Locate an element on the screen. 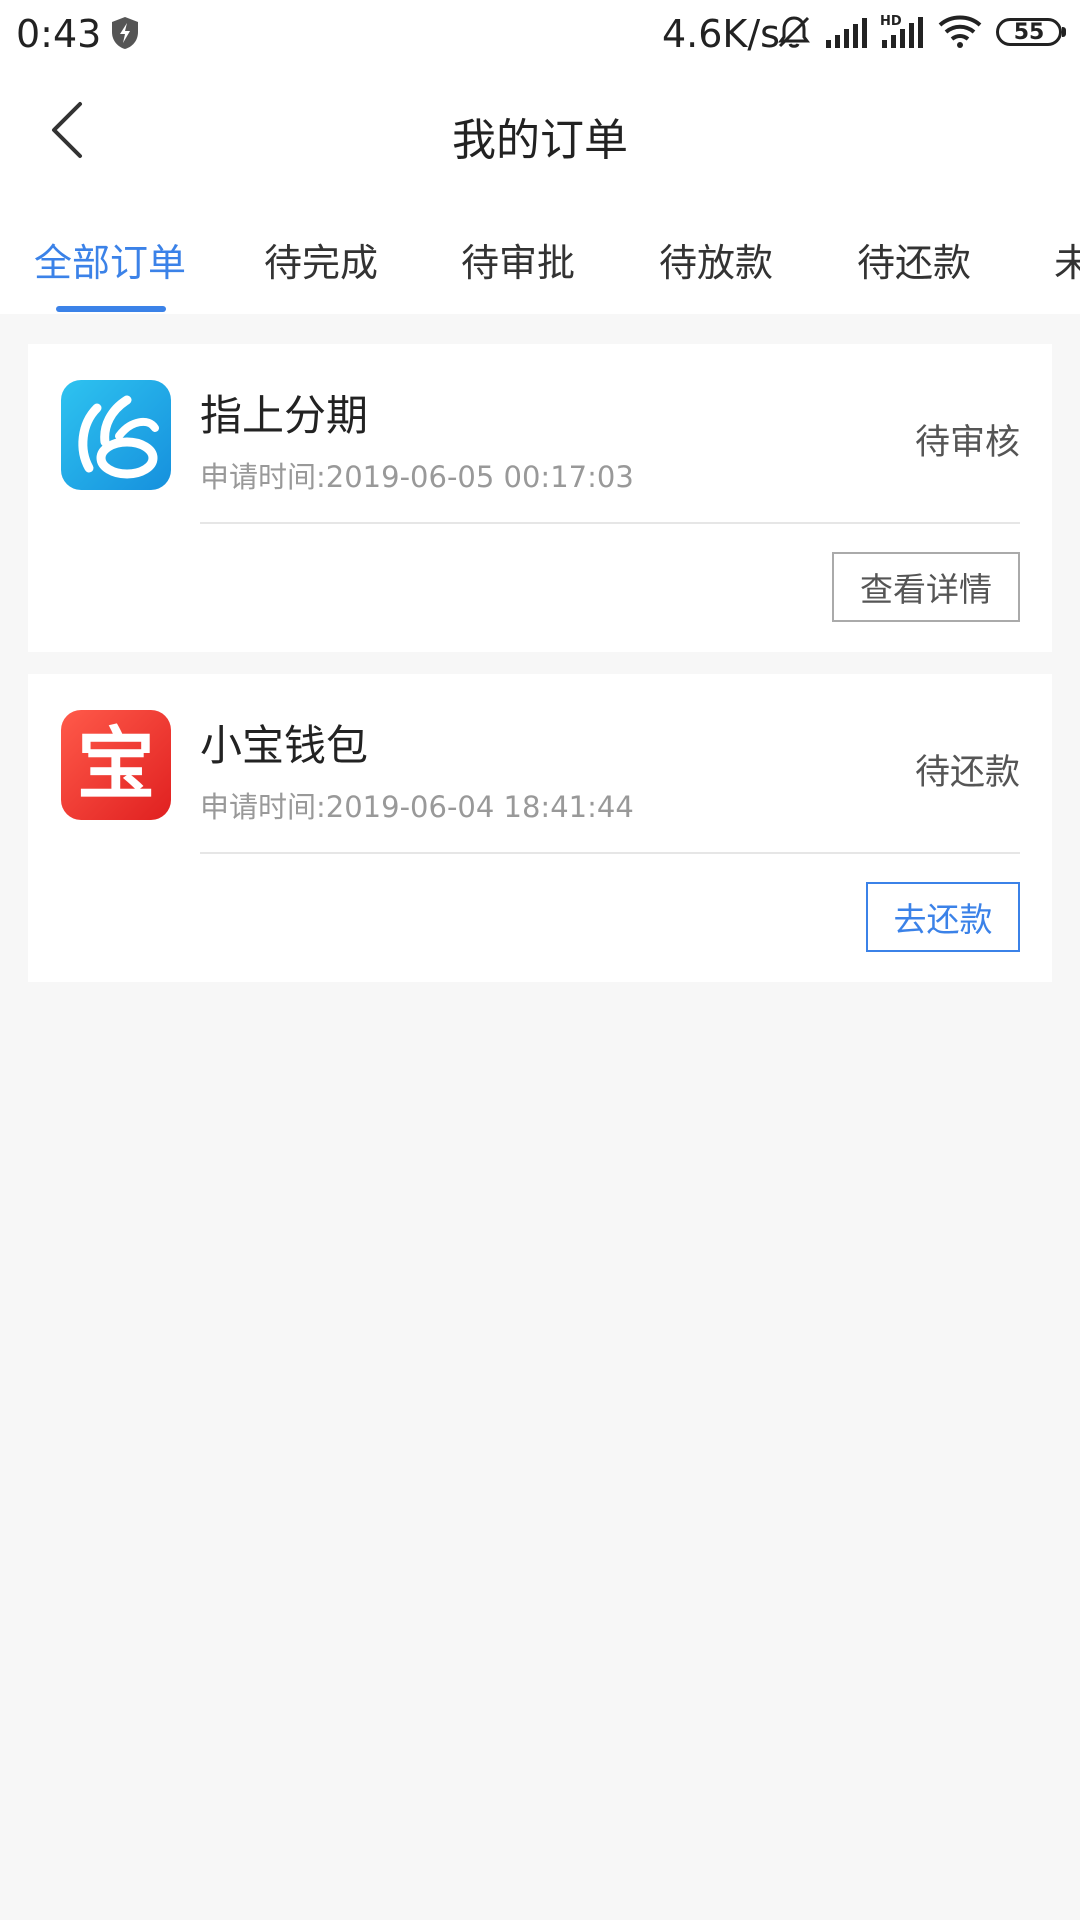 The height and width of the screenshot is (1920, 1080). tab-all-orders: 全部订单 is located at coordinates (110, 259).